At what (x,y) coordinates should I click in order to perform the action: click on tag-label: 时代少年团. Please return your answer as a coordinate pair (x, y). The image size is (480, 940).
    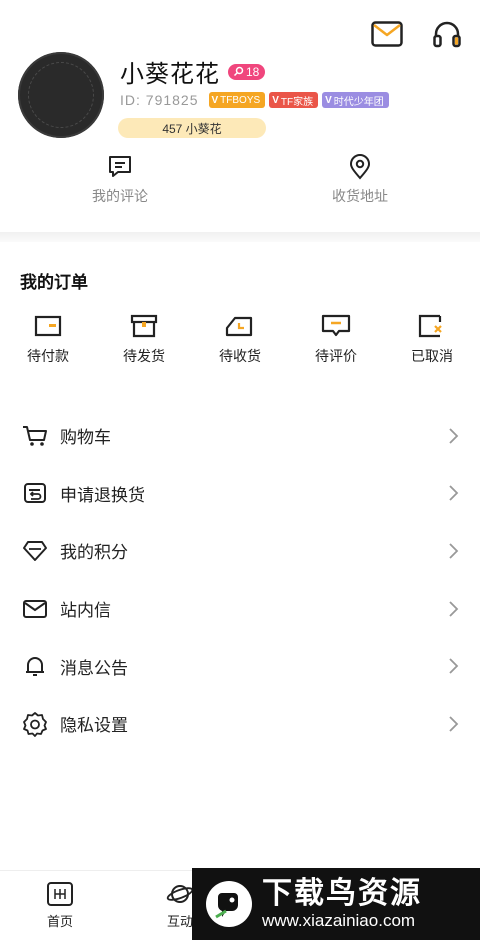
    Looking at the image, I should click on (358, 102).